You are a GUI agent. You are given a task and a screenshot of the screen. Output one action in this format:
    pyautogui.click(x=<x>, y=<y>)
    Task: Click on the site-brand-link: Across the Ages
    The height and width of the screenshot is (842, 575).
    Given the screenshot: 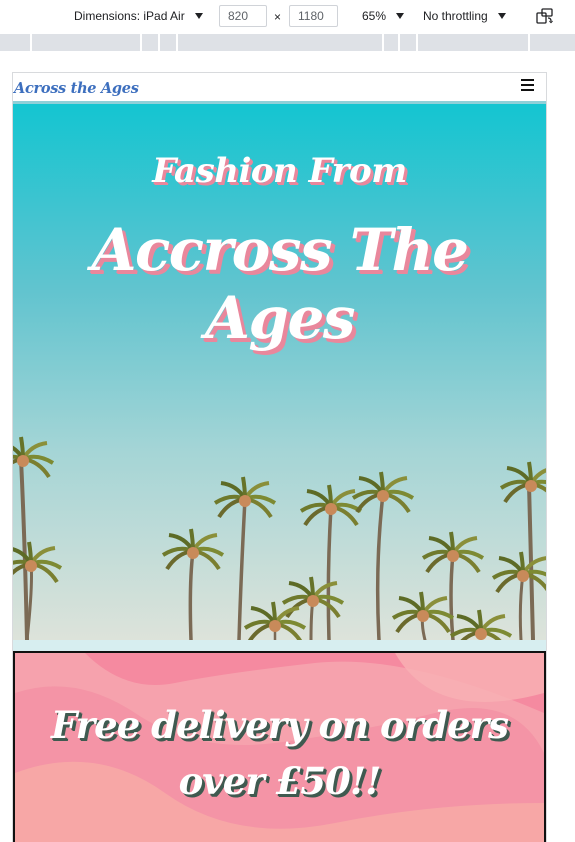 What is the action you would take?
    pyautogui.click(x=76, y=88)
    